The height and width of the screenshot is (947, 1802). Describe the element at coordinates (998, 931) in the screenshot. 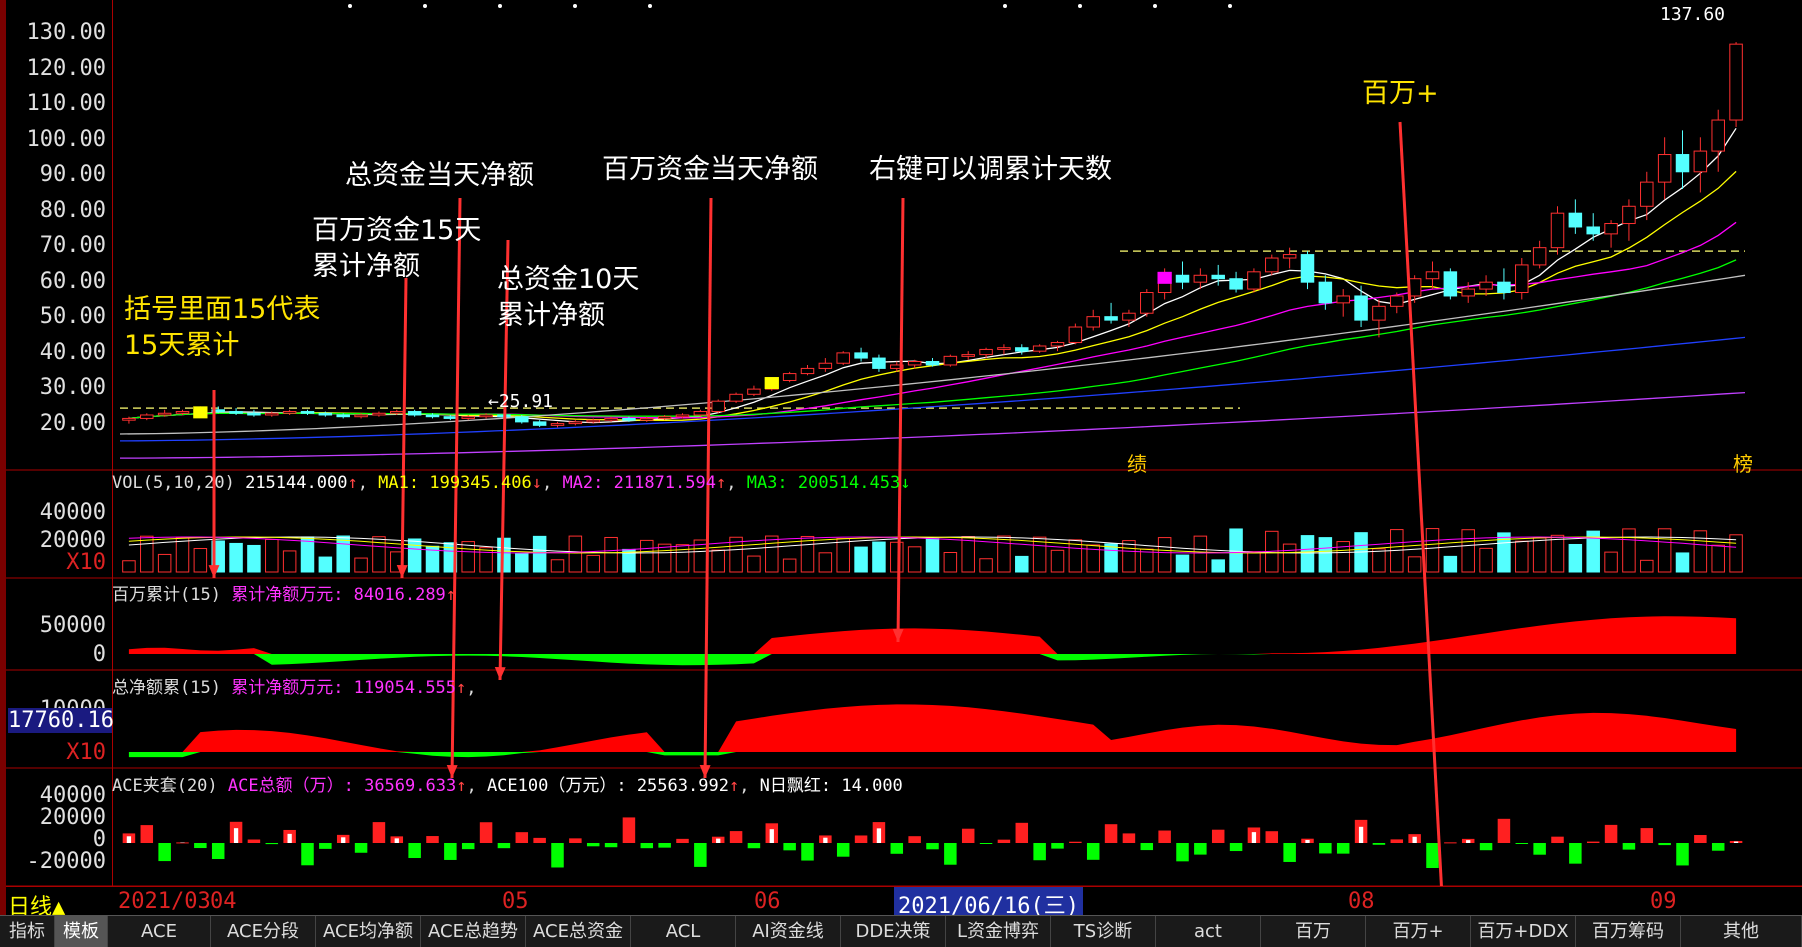

I see `tab-11: L资金博弈` at that location.